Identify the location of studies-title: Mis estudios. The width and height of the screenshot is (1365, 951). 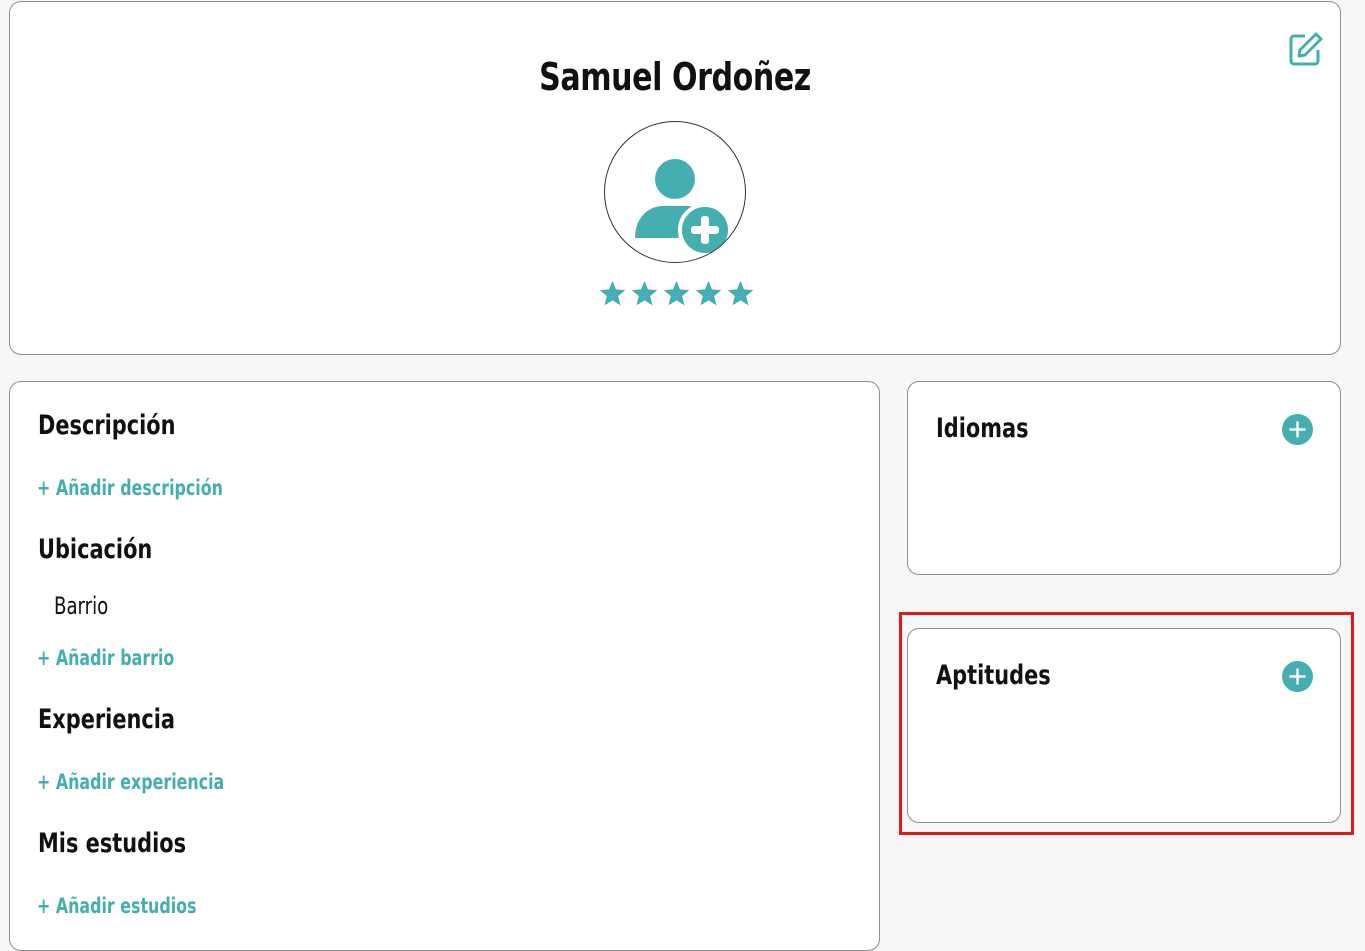
(112, 843).